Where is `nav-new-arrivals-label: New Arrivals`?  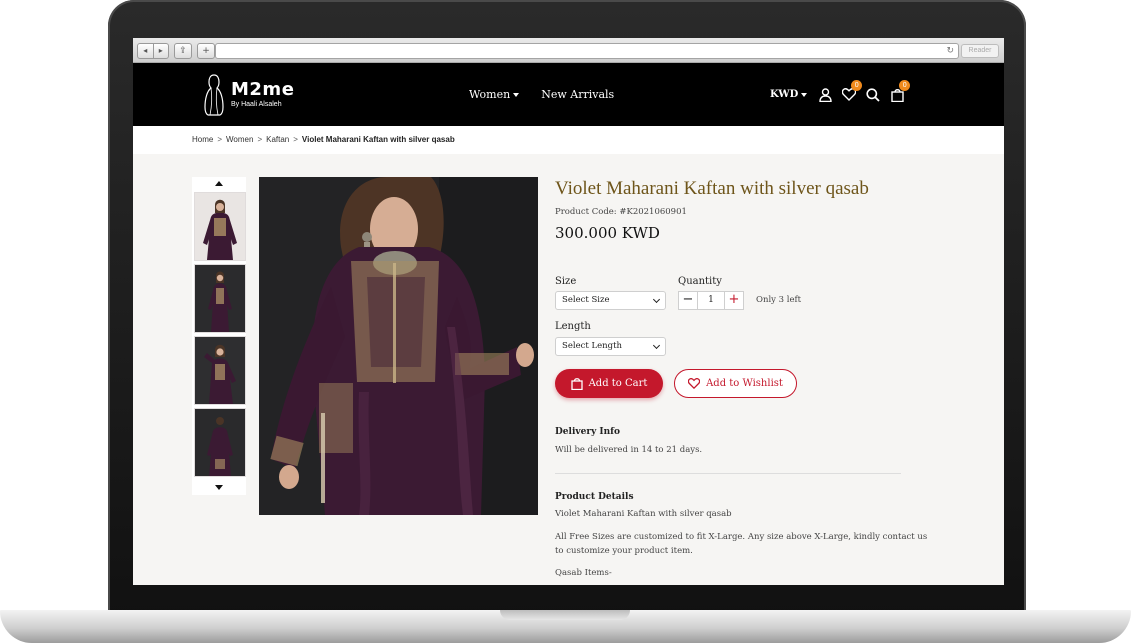
nav-new-arrivals-label: New Arrivals is located at coordinates (578, 94).